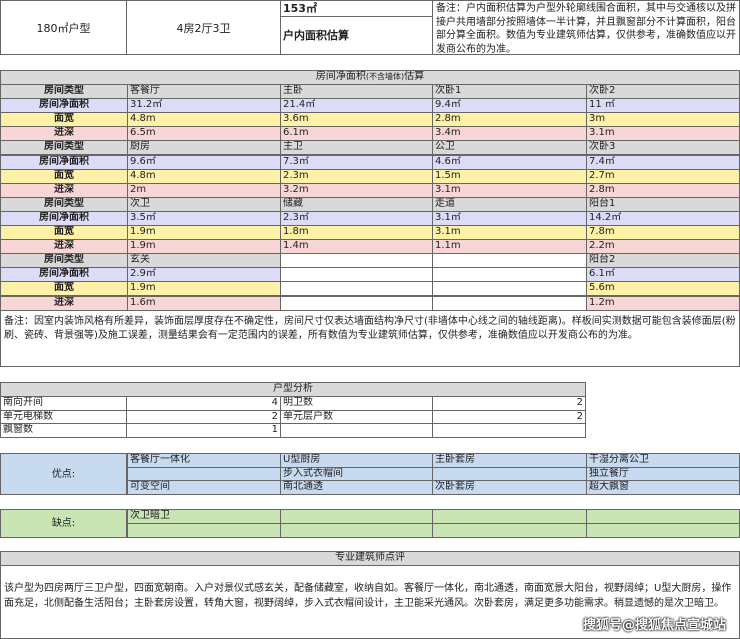  Describe the element at coordinates (448, 105) in the screenshot. I see `room-cell-text: 9.4㎡` at that location.